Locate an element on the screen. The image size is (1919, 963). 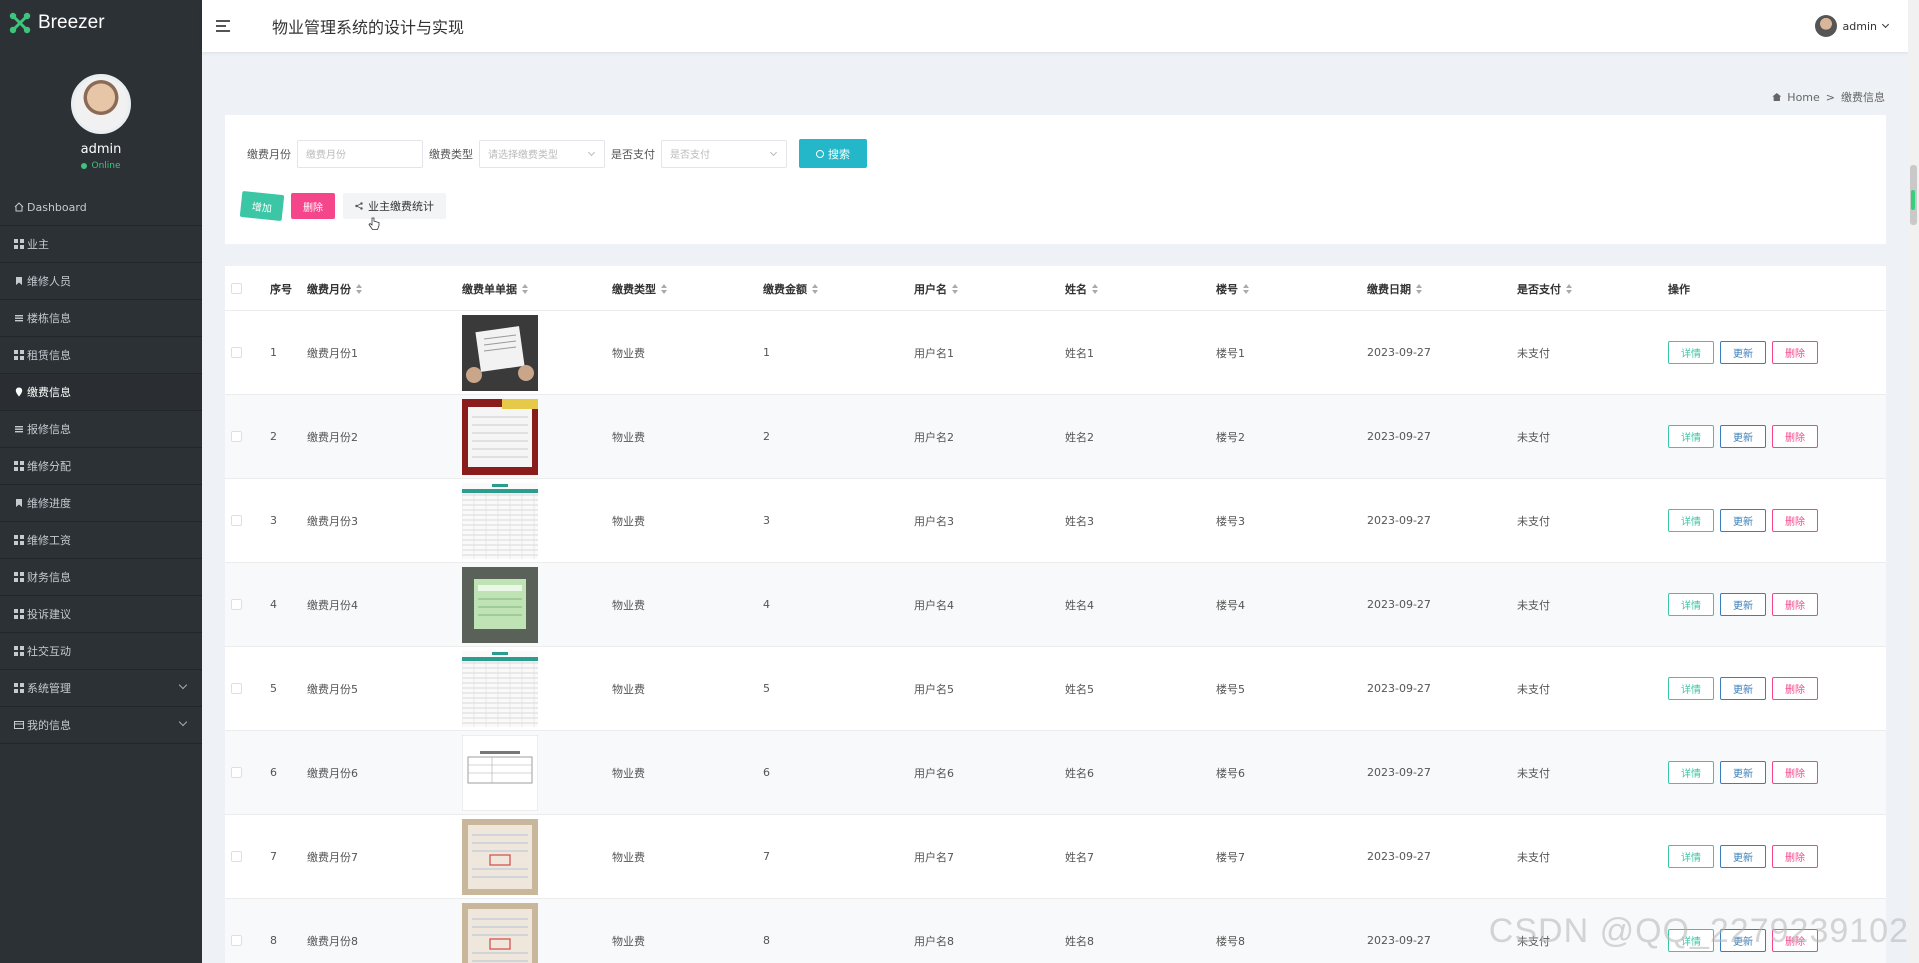
column-header: 缴费月份 is located at coordinates (334, 288).